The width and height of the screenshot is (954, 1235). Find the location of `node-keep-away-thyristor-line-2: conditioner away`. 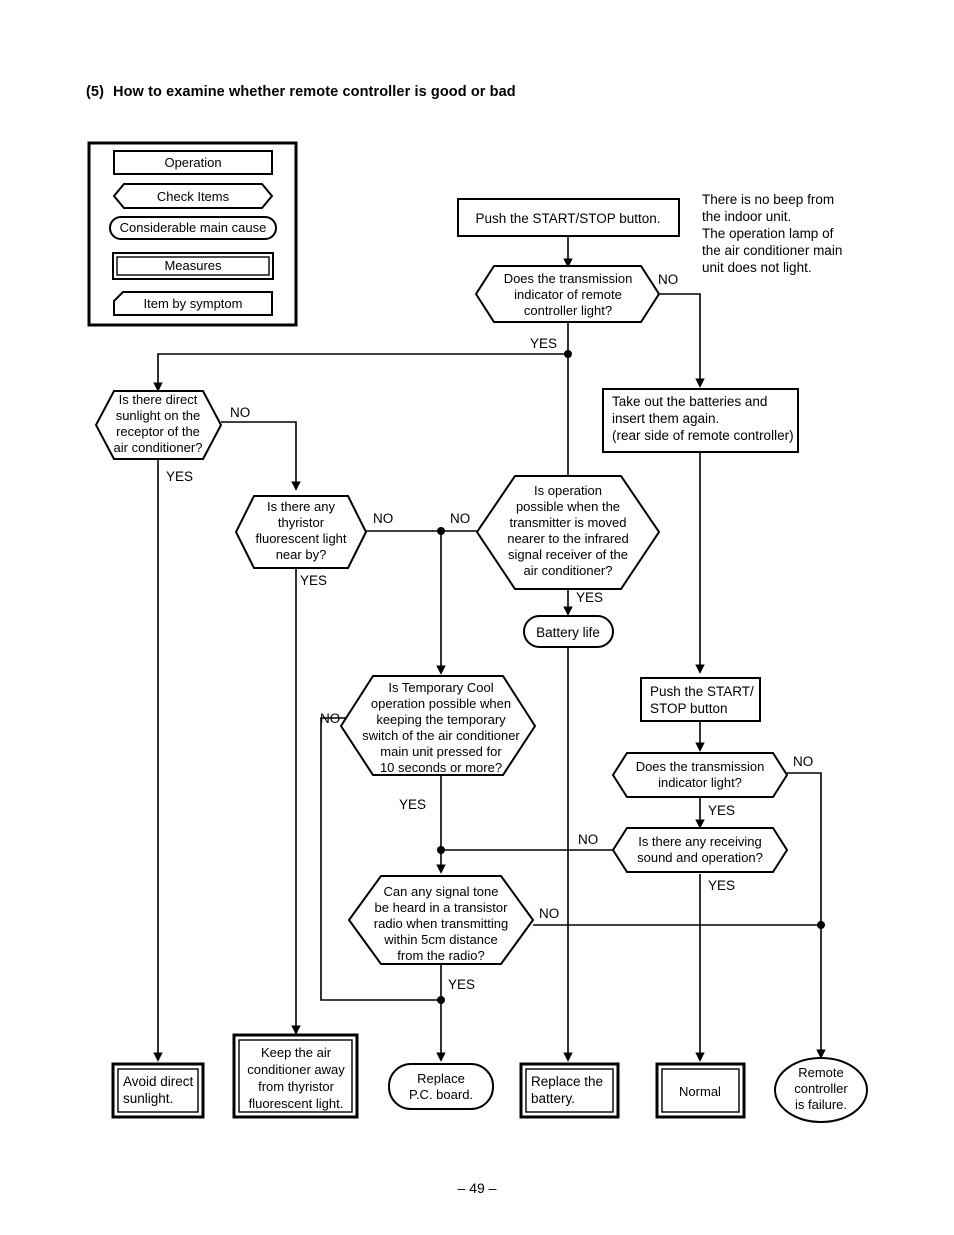

node-keep-away-thyristor-line-2: conditioner away is located at coordinates (296, 1069).